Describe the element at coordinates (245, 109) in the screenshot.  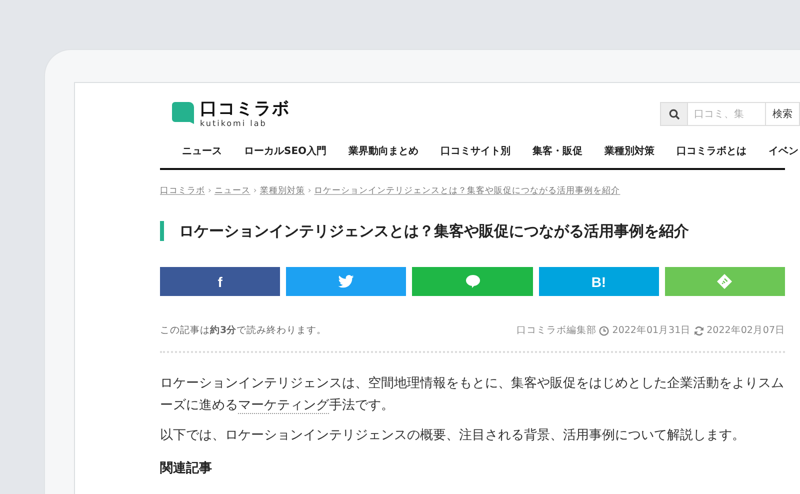
I see `logo-name: 口コミラボ` at that location.